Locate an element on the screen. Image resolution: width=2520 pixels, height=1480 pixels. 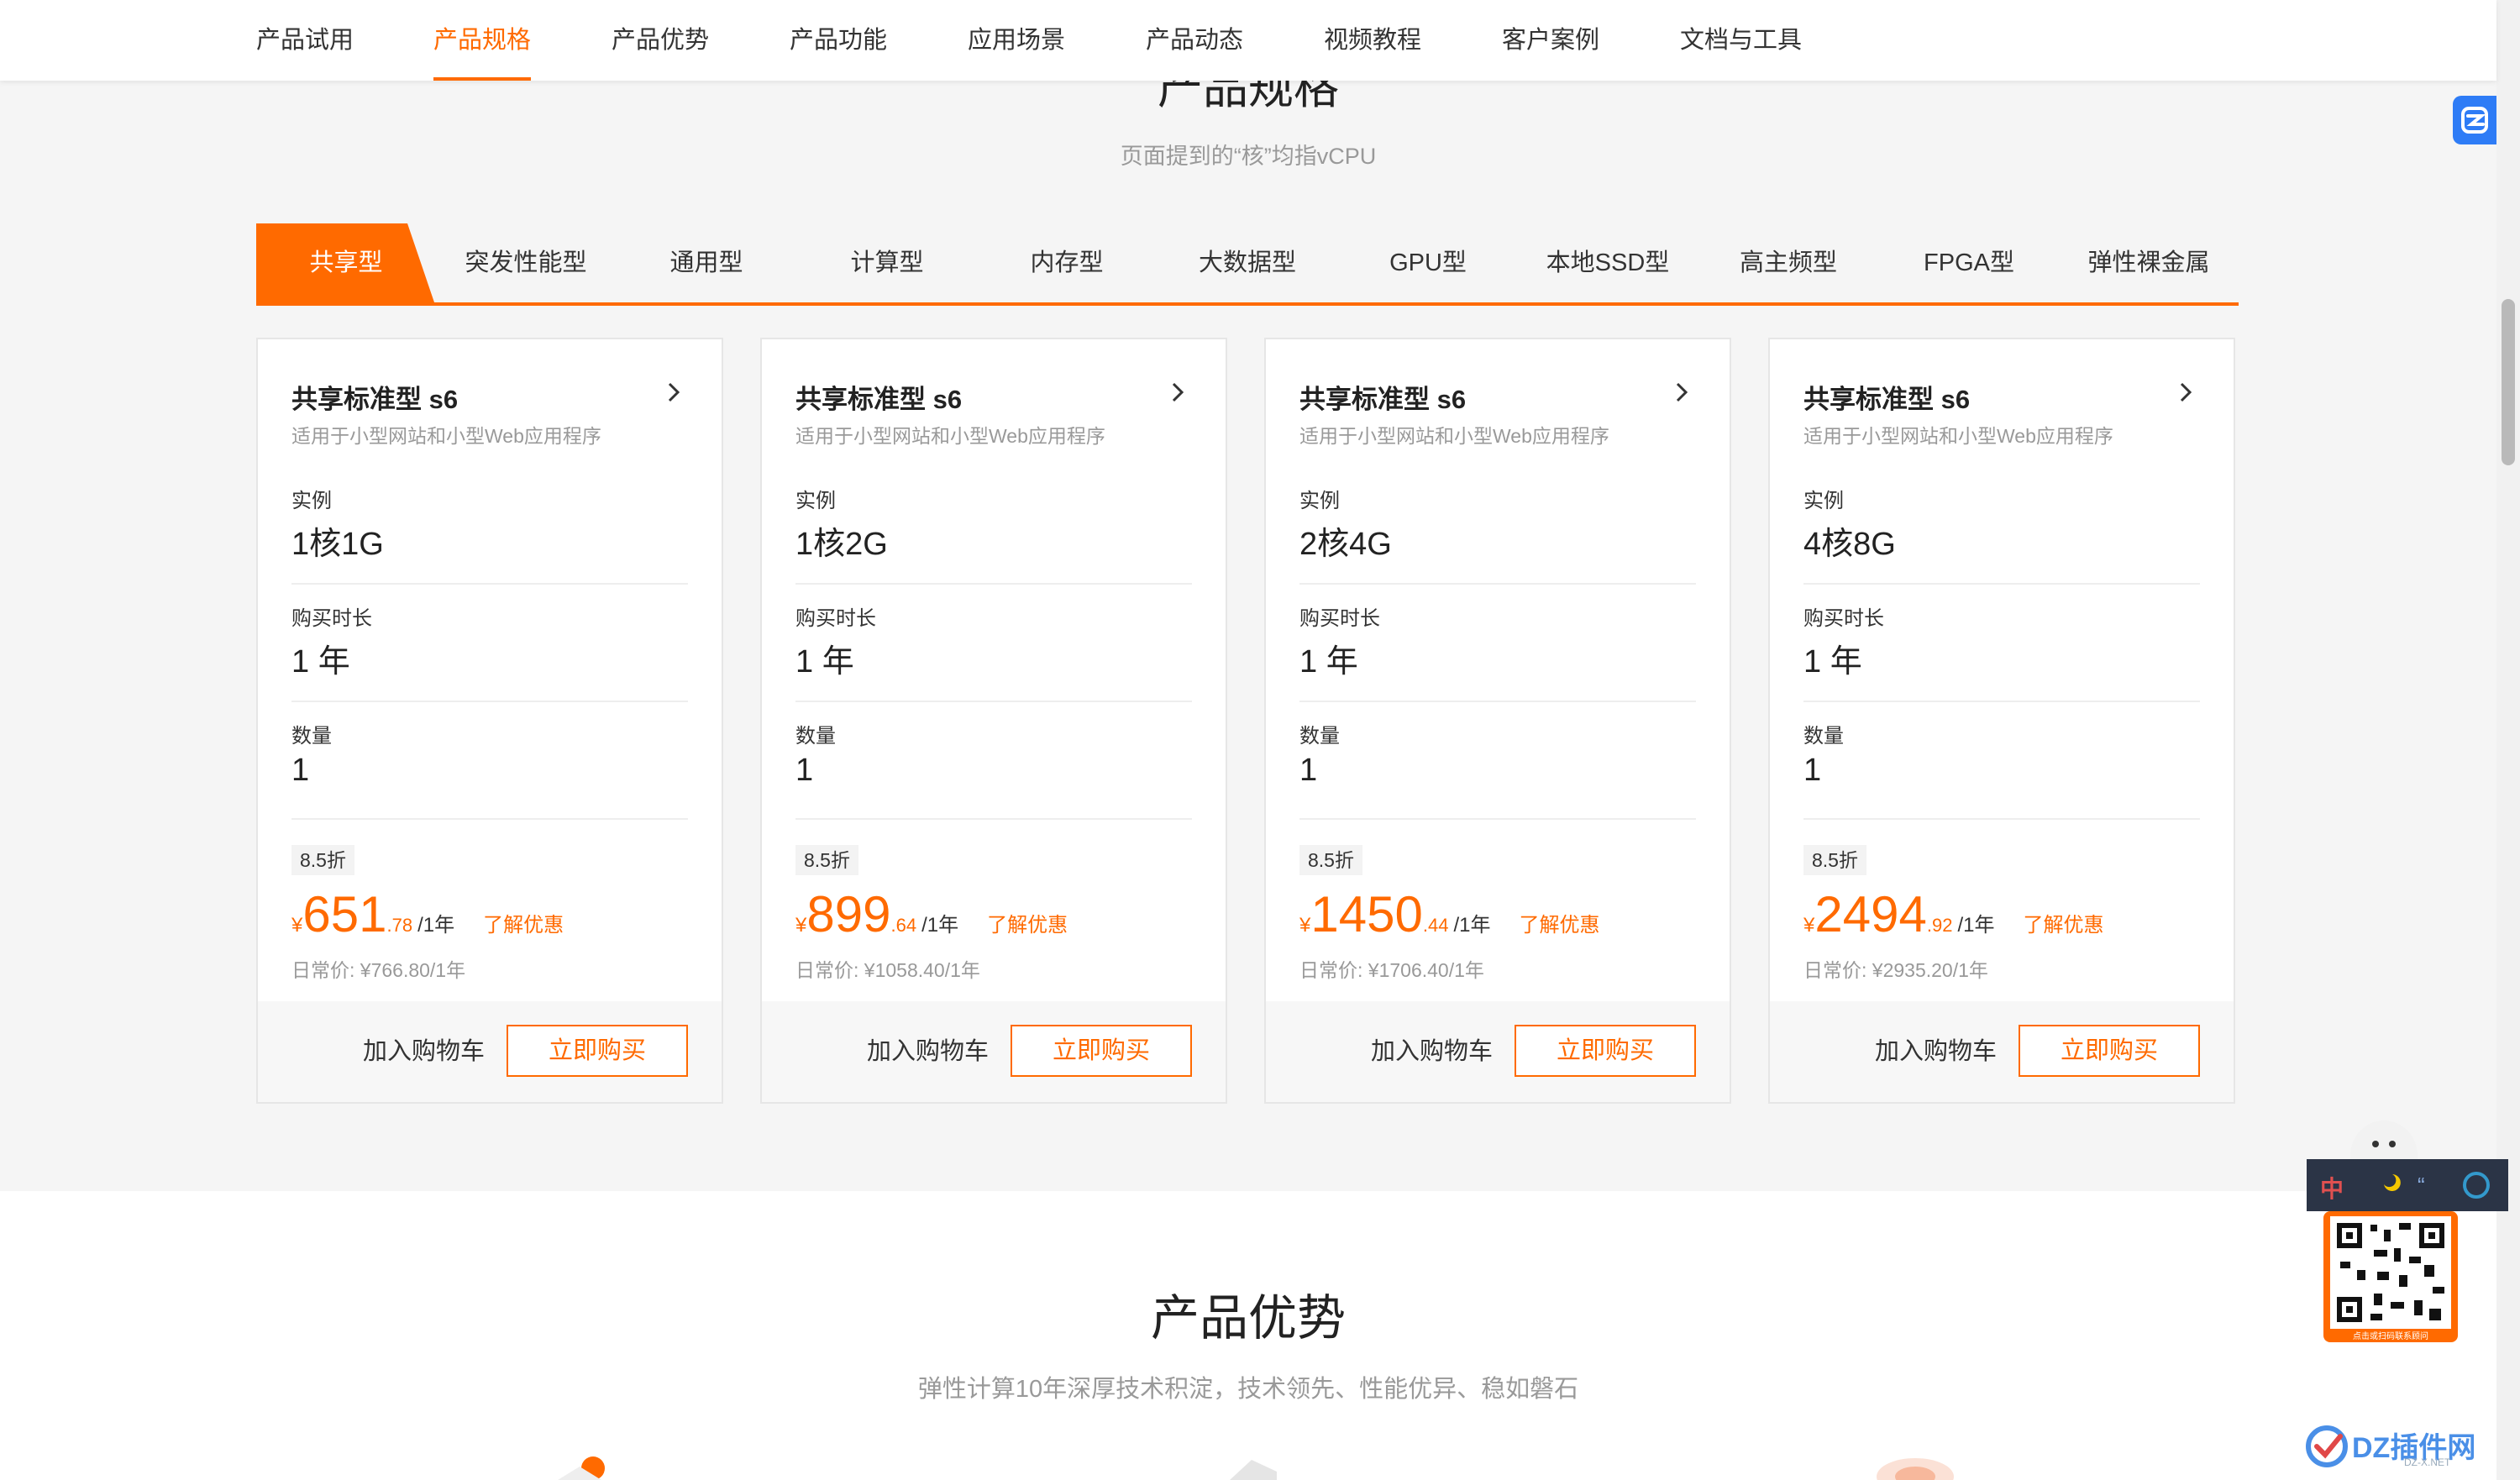
spec-title: 产品规格 is located at coordinates (1248, 97).